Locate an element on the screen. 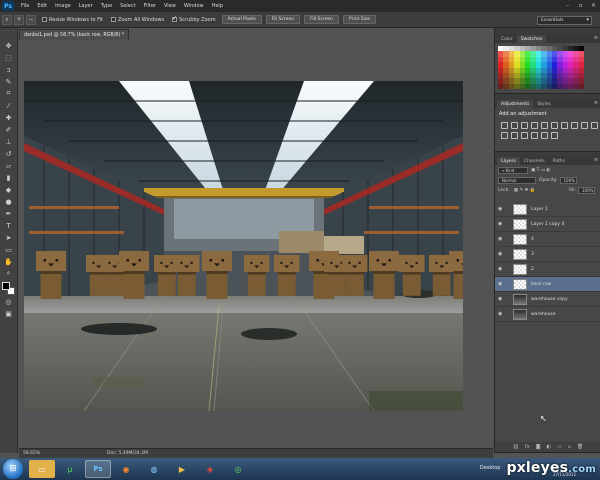 Image resolution: width=600 pixels, height=480 pixels. zoom-level: 58.65% is located at coordinates (33, 453).